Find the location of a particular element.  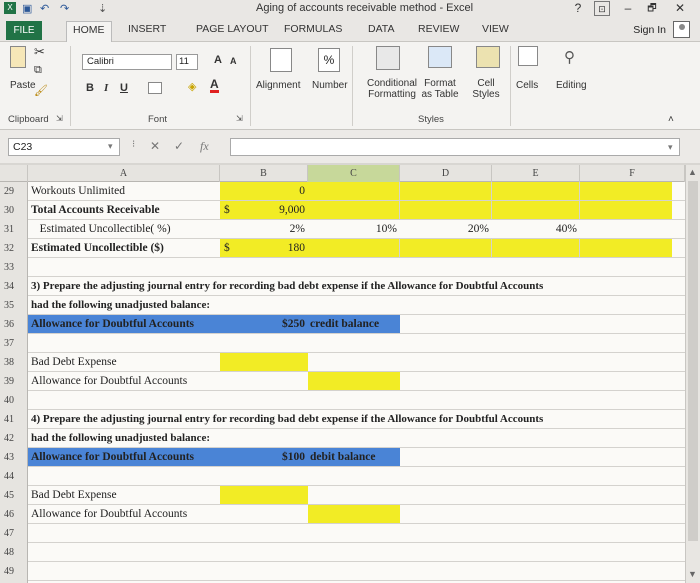

column-header-f: F is located at coordinates (632, 173).